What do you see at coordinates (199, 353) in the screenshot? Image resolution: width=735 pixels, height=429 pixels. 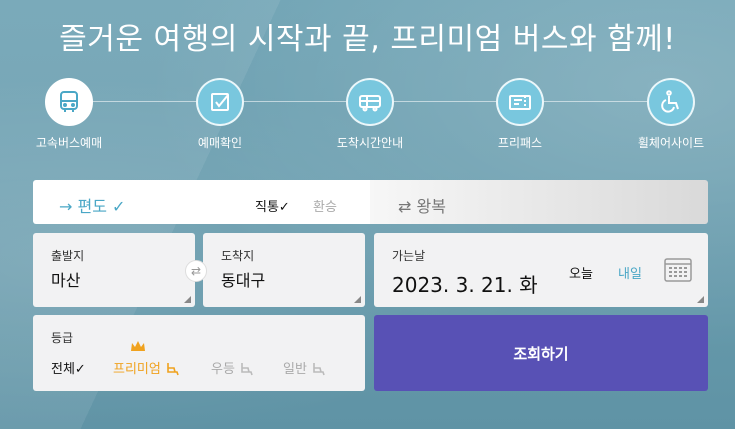 I see `grade-field: 등급 전체✓ 프리미엄 우등 일반` at bounding box center [199, 353].